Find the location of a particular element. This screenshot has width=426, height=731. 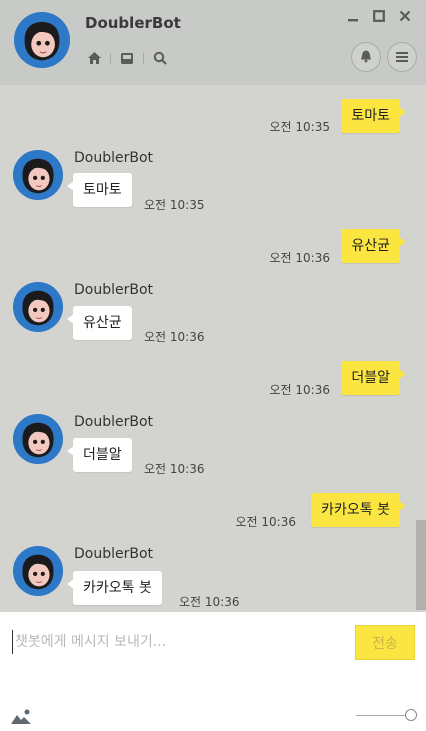

zoom-slider is located at coordinates (386, 715).